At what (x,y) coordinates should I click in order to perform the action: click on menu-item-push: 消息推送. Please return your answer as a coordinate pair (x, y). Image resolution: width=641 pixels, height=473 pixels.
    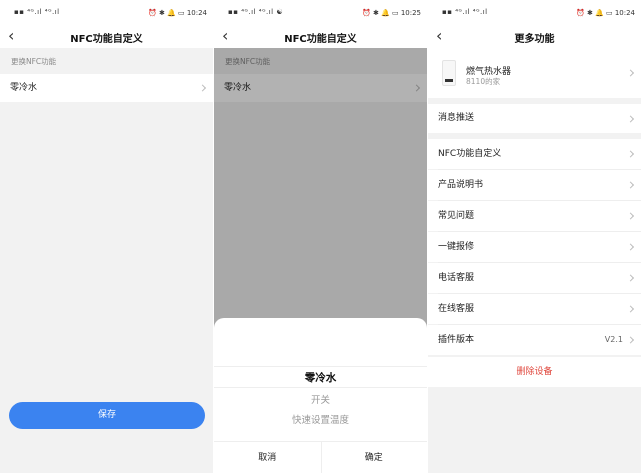
    Looking at the image, I should click on (534, 118).